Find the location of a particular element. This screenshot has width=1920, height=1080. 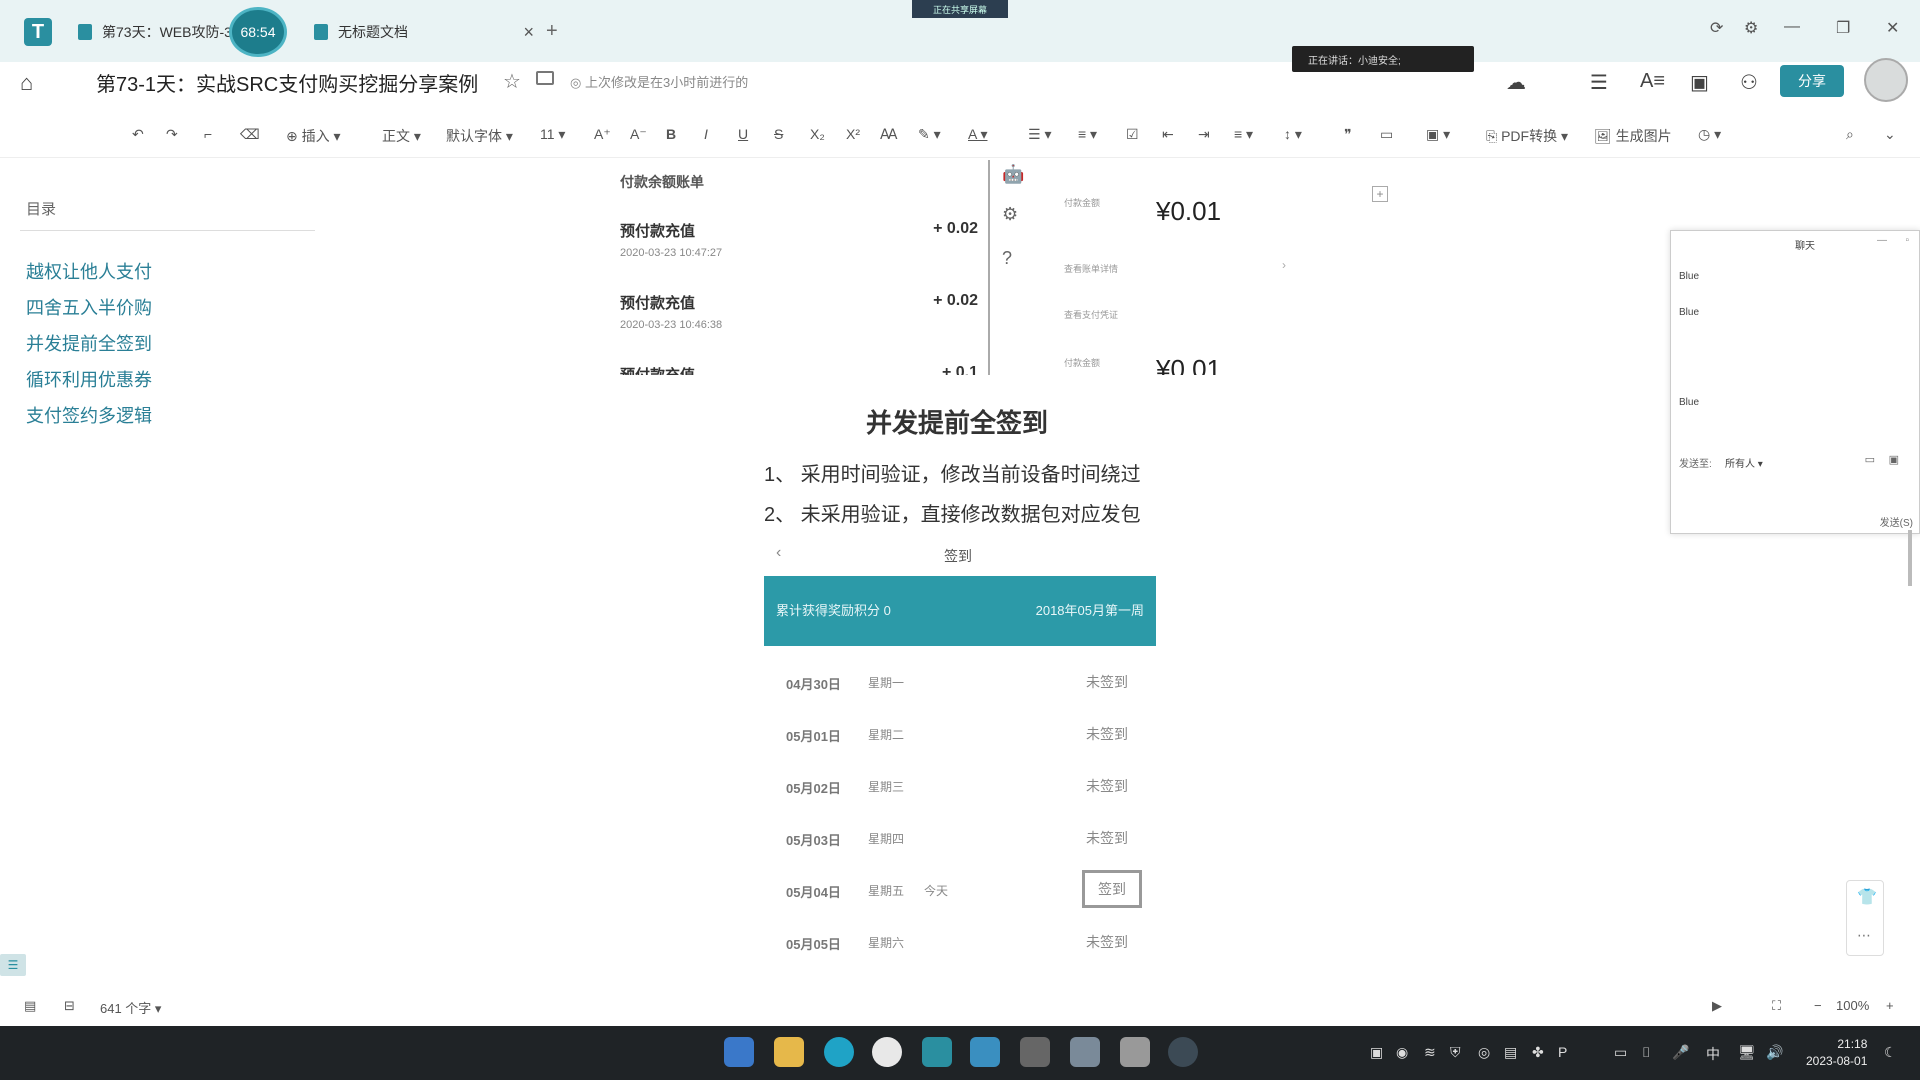

edge-icon is located at coordinates (839, 1052).